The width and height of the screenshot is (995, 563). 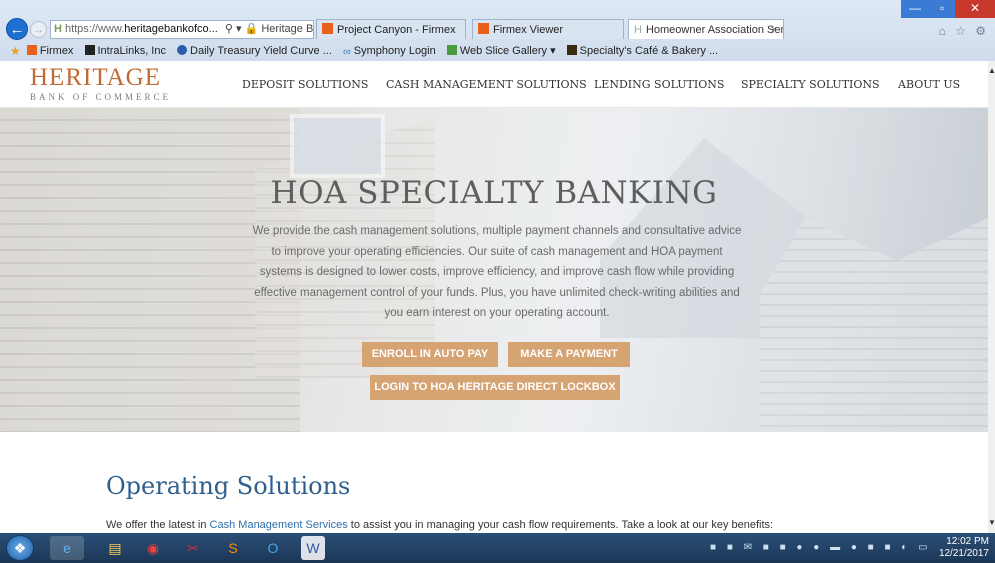 What do you see at coordinates (975, 9) in the screenshot?
I see `close-window-button: ✕` at bounding box center [975, 9].